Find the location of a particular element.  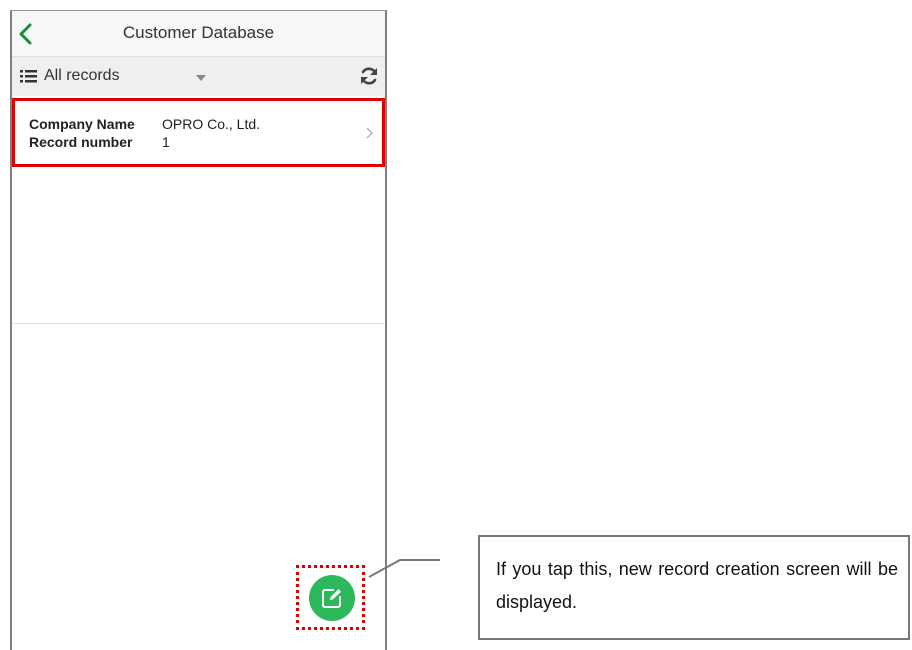

record-number-value: 1 is located at coordinates (166, 142).